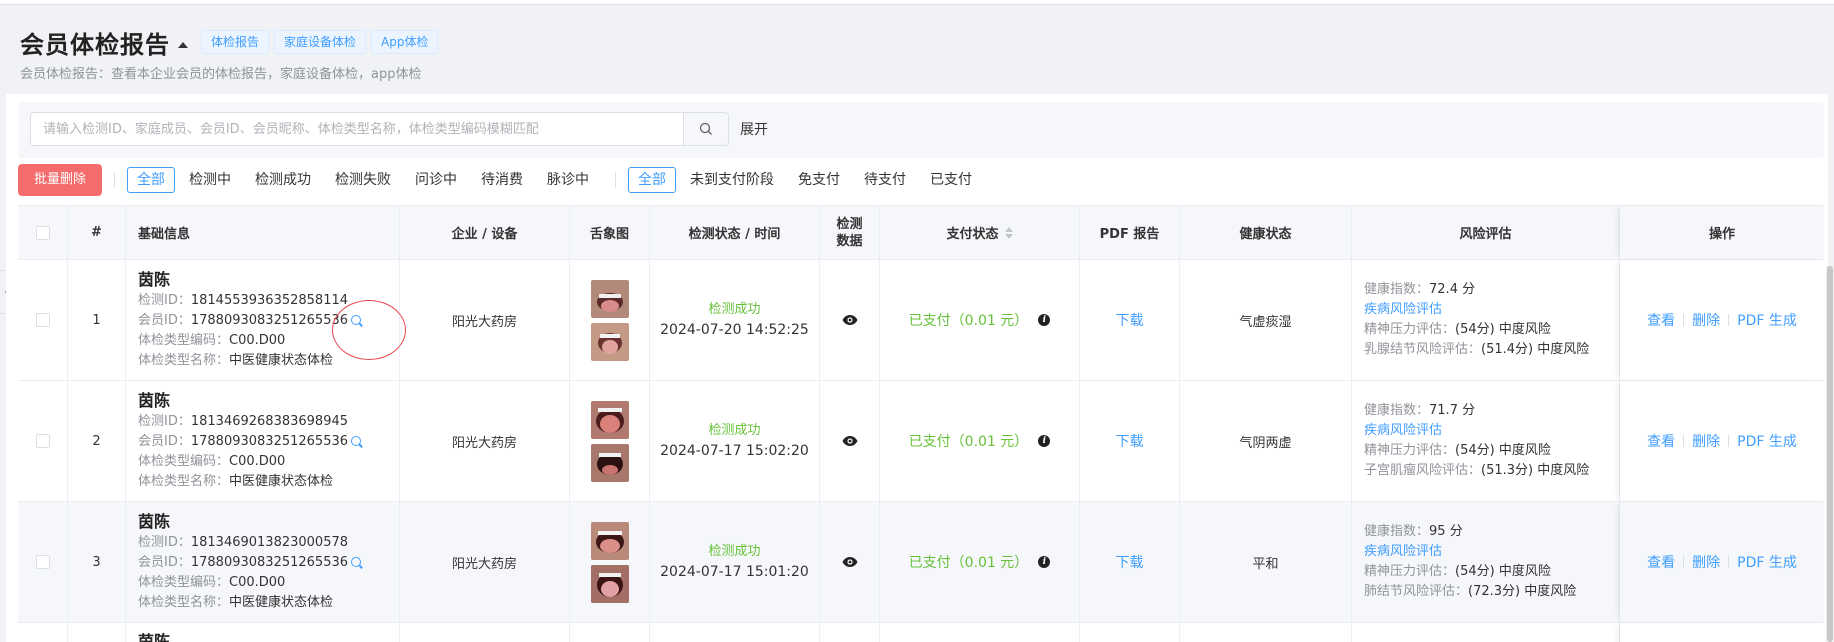 This screenshot has height=642, width=1834. Describe the element at coordinates (95, 44) in the screenshot. I see `page-title: 会员体检报告` at that location.